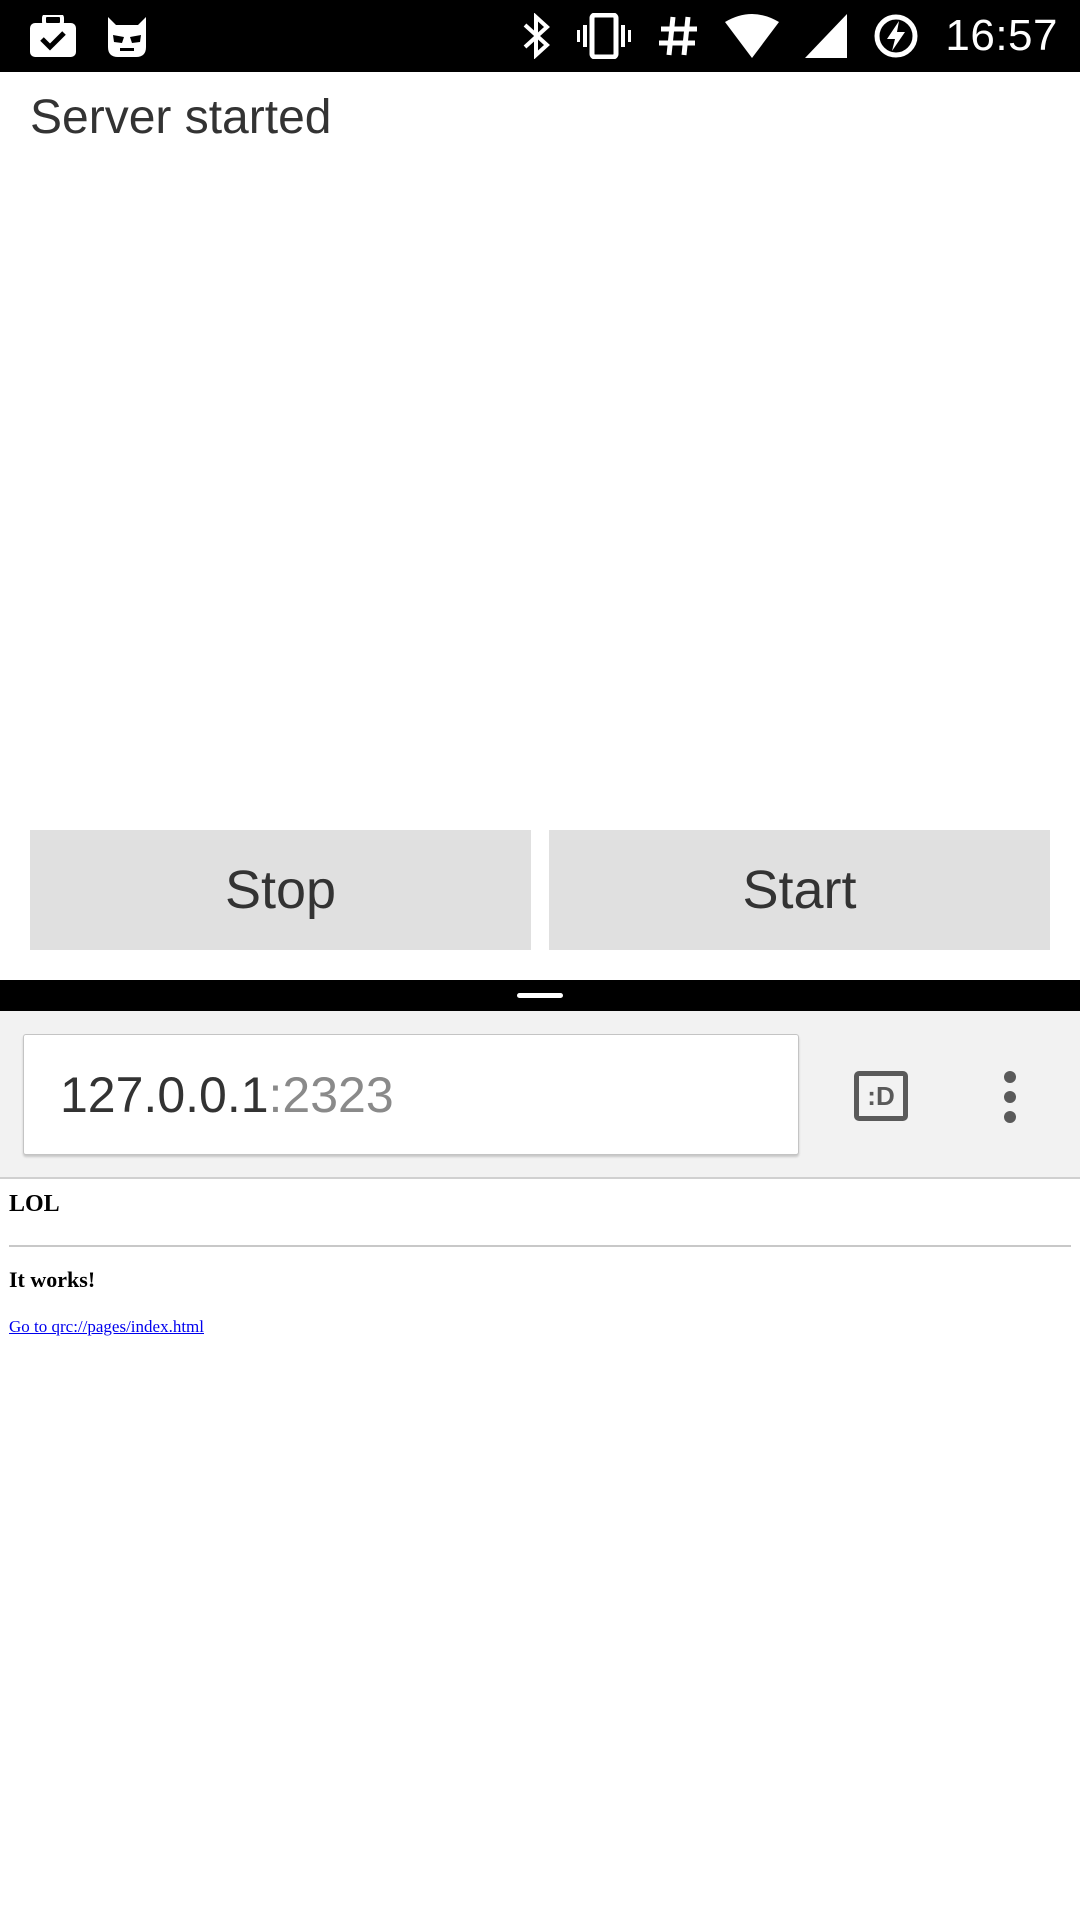  What do you see at coordinates (1001, 35) in the screenshot?
I see `clock: 16:57` at bounding box center [1001, 35].